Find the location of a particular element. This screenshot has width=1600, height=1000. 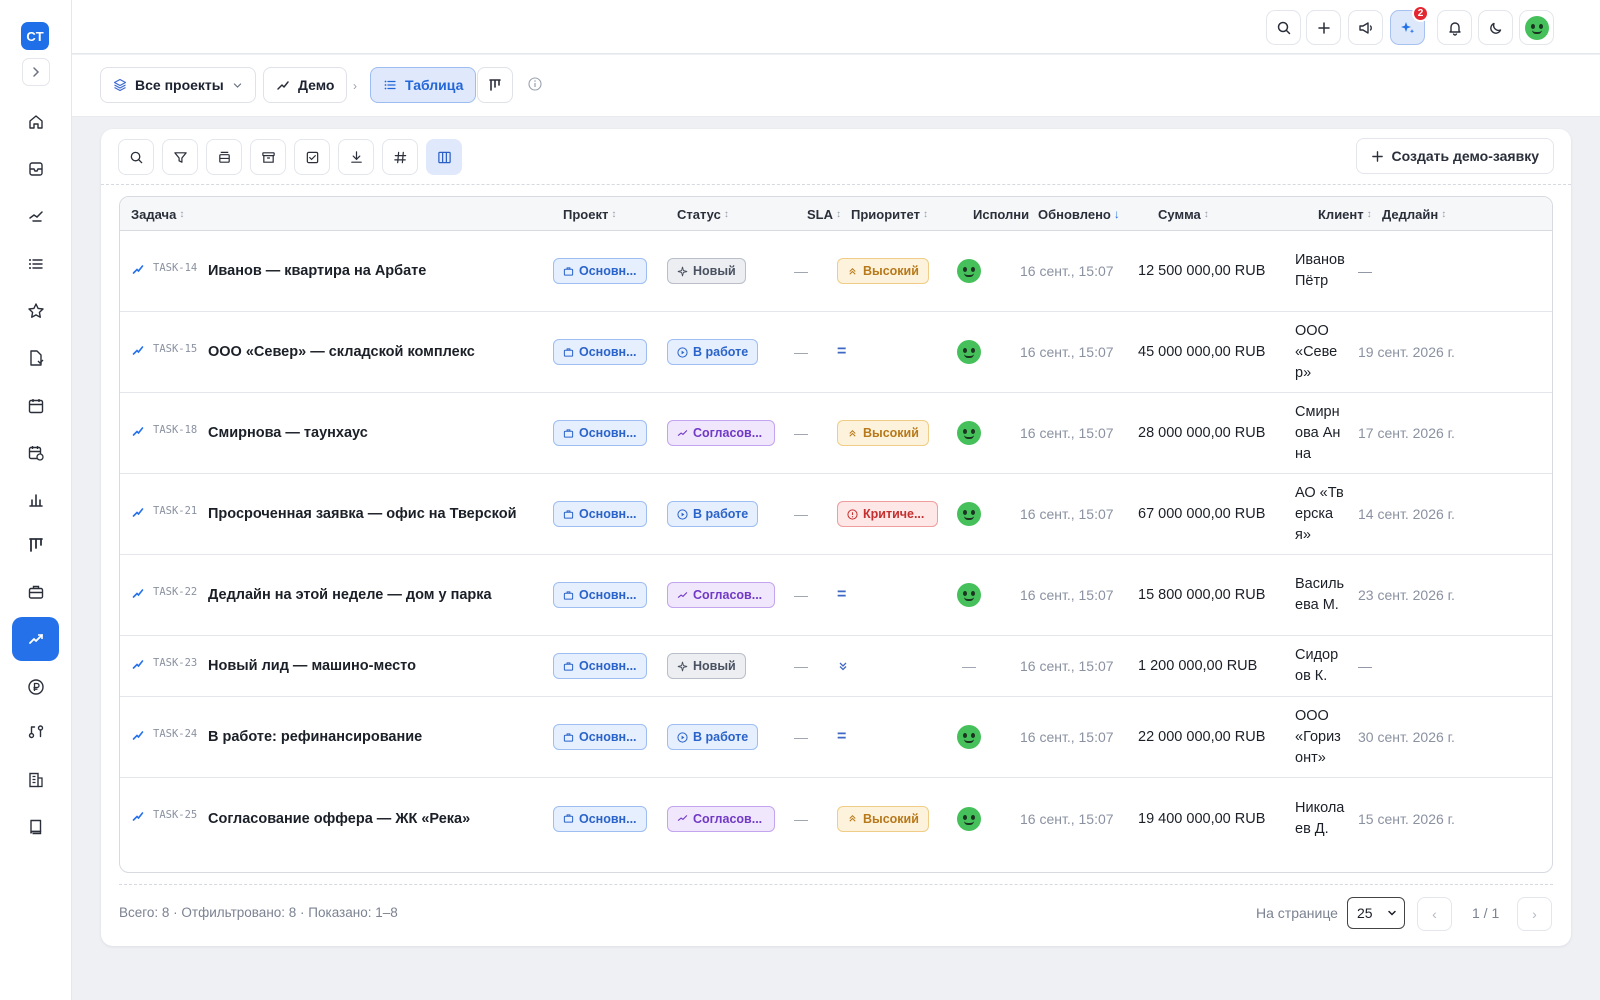

sidebar-item-book is located at coordinates (35, 827).